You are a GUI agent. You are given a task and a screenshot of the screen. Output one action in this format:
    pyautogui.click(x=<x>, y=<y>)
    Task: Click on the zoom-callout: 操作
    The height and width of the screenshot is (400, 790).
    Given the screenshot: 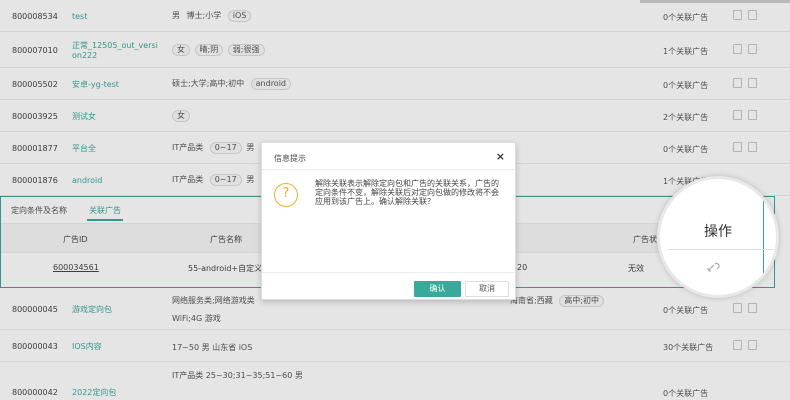 What is the action you would take?
    pyautogui.click(x=718, y=237)
    